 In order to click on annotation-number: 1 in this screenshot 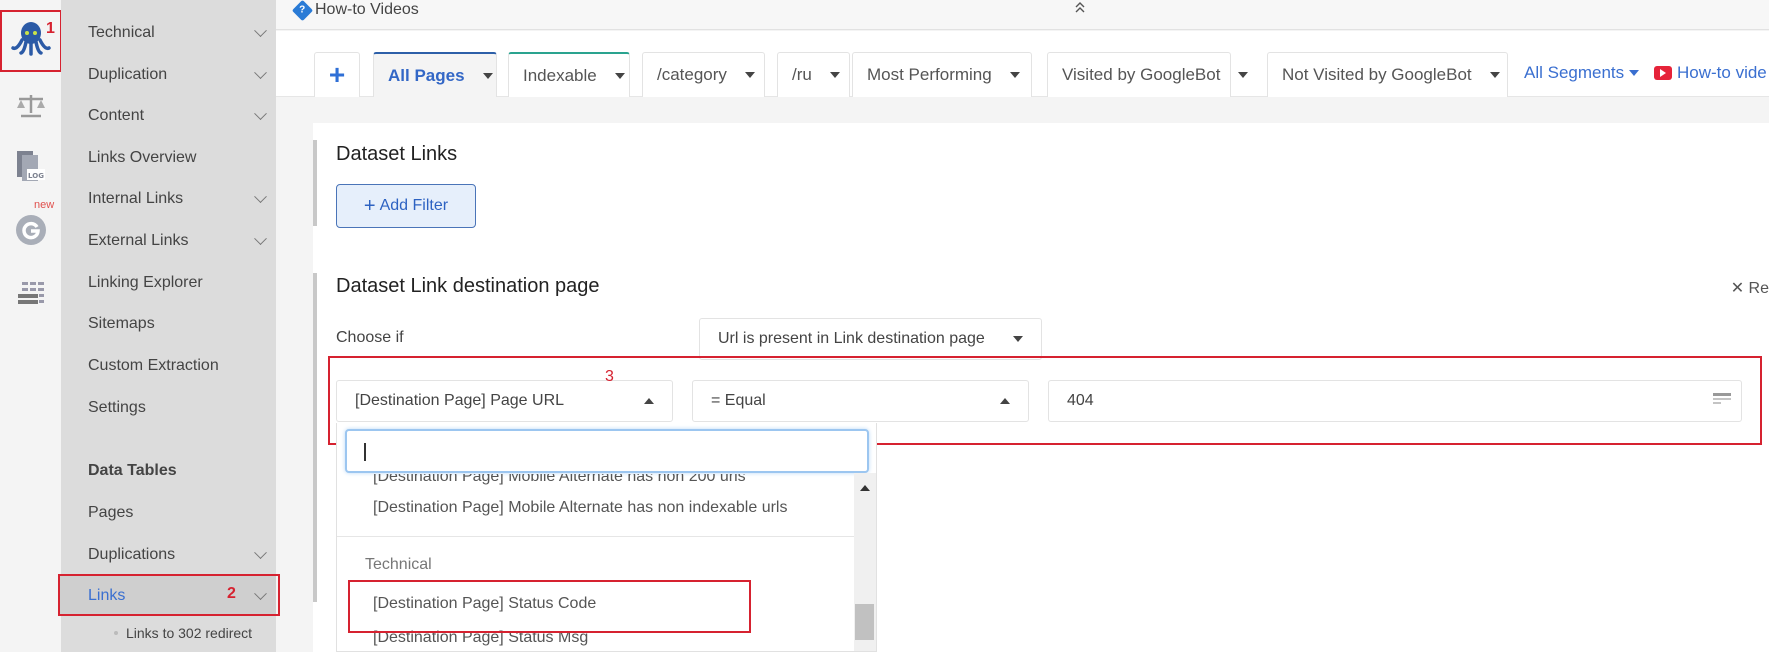, I will do `click(50, 28)`.